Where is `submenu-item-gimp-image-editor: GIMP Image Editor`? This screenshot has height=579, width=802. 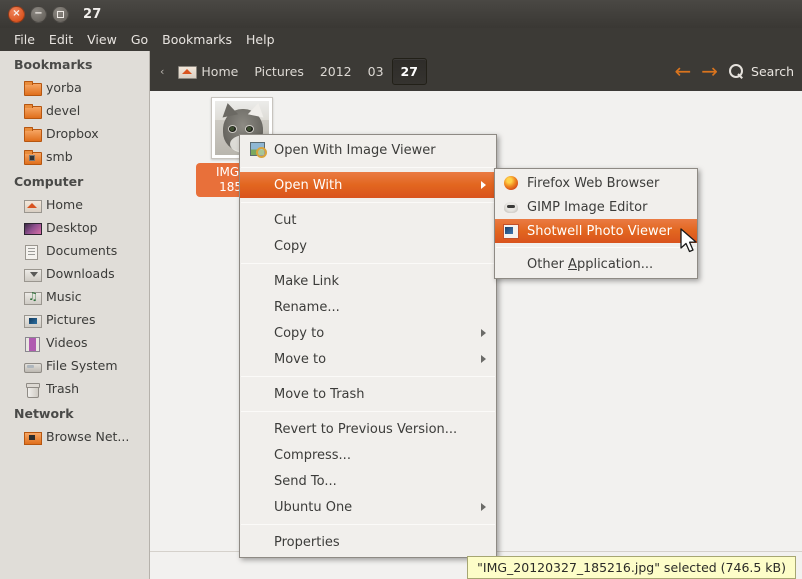 submenu-item-gimp-image-editor: GIMP Image Editor is located at coordinates (596, 207).